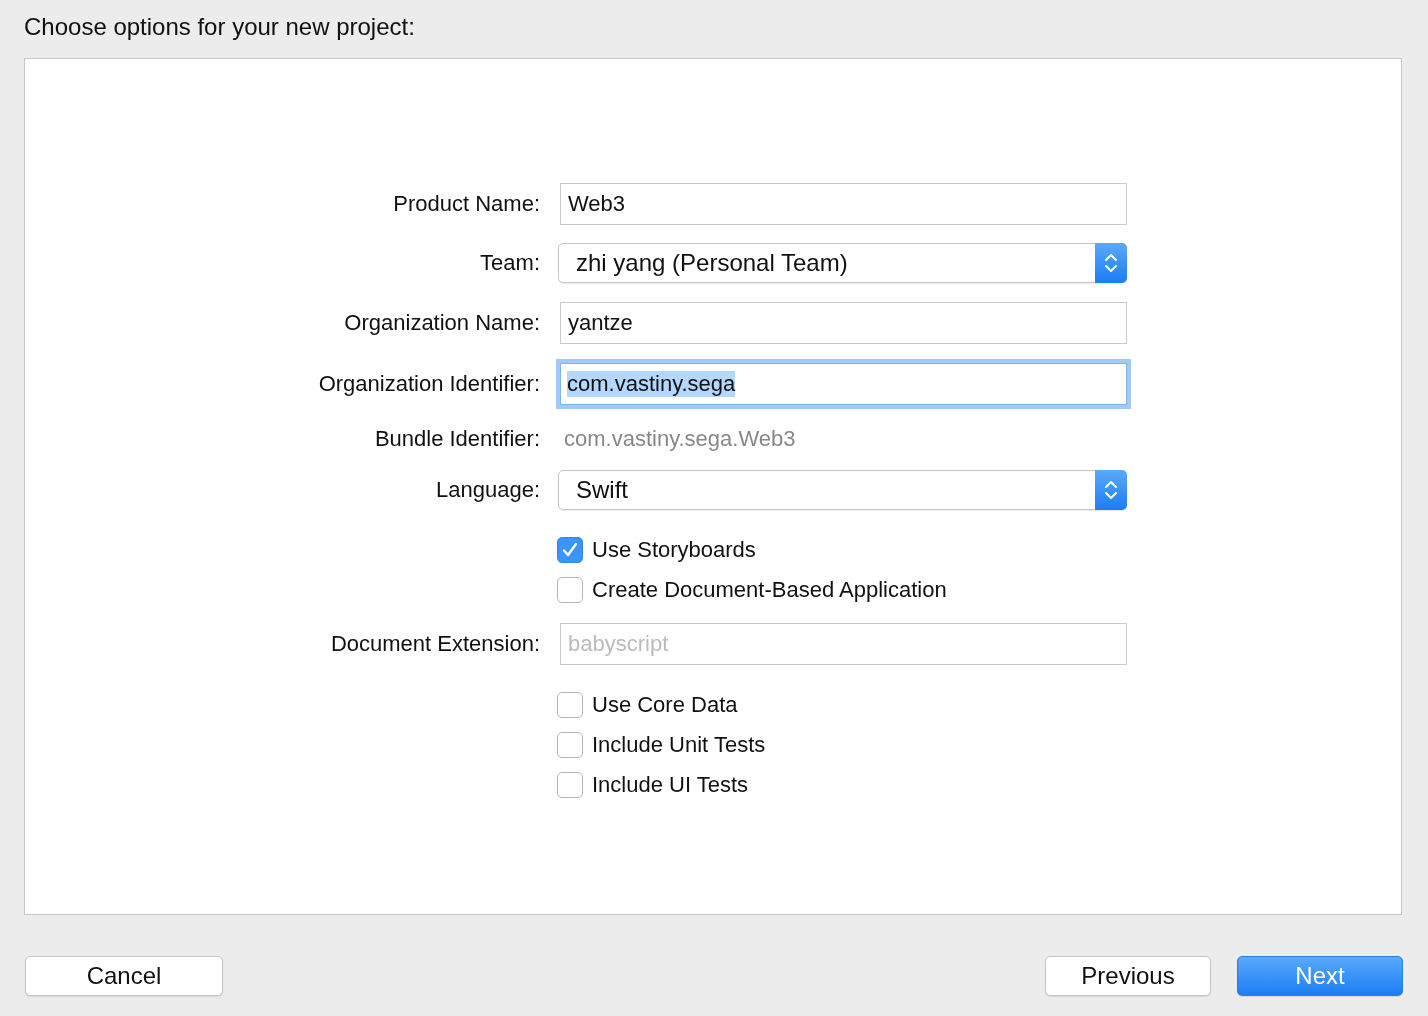 The height and width of the screenshot is (1016, 1428). Describe the element at coordinates (219, 27) in the screenshot. I see `dialog-title: Choose options for your new project:` at that location.